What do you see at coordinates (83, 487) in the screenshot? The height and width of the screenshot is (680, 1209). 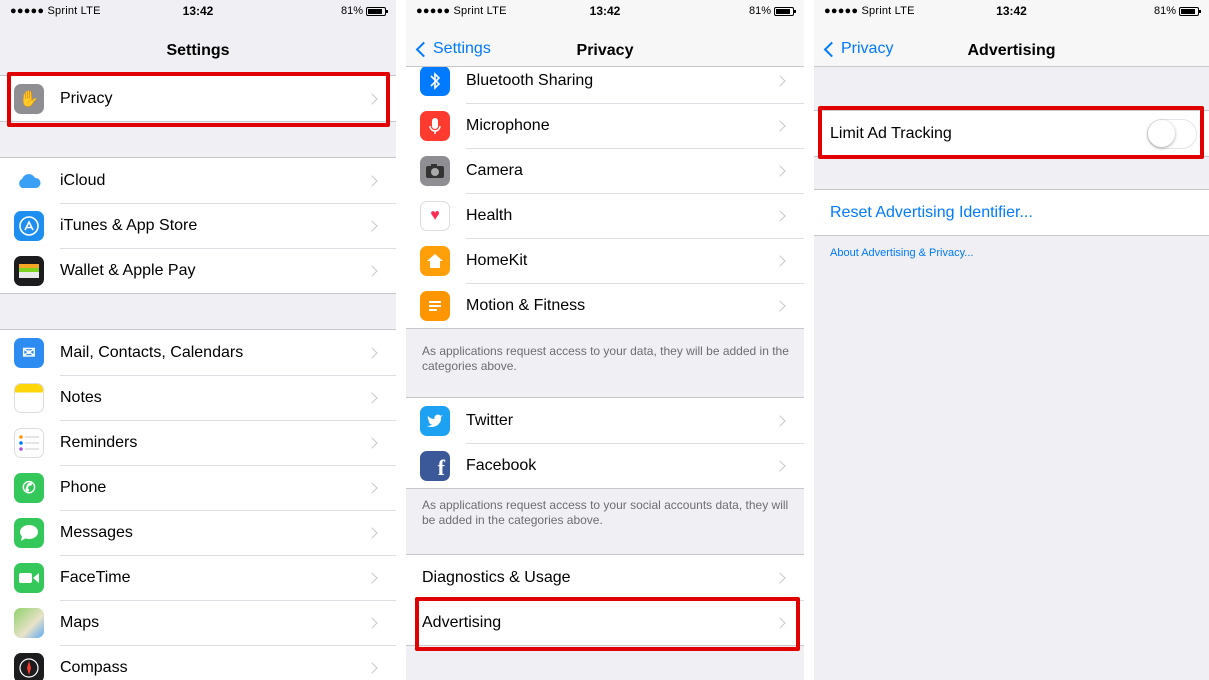 I see `settings-item-label: Phone` at bounding box center [83, 487].